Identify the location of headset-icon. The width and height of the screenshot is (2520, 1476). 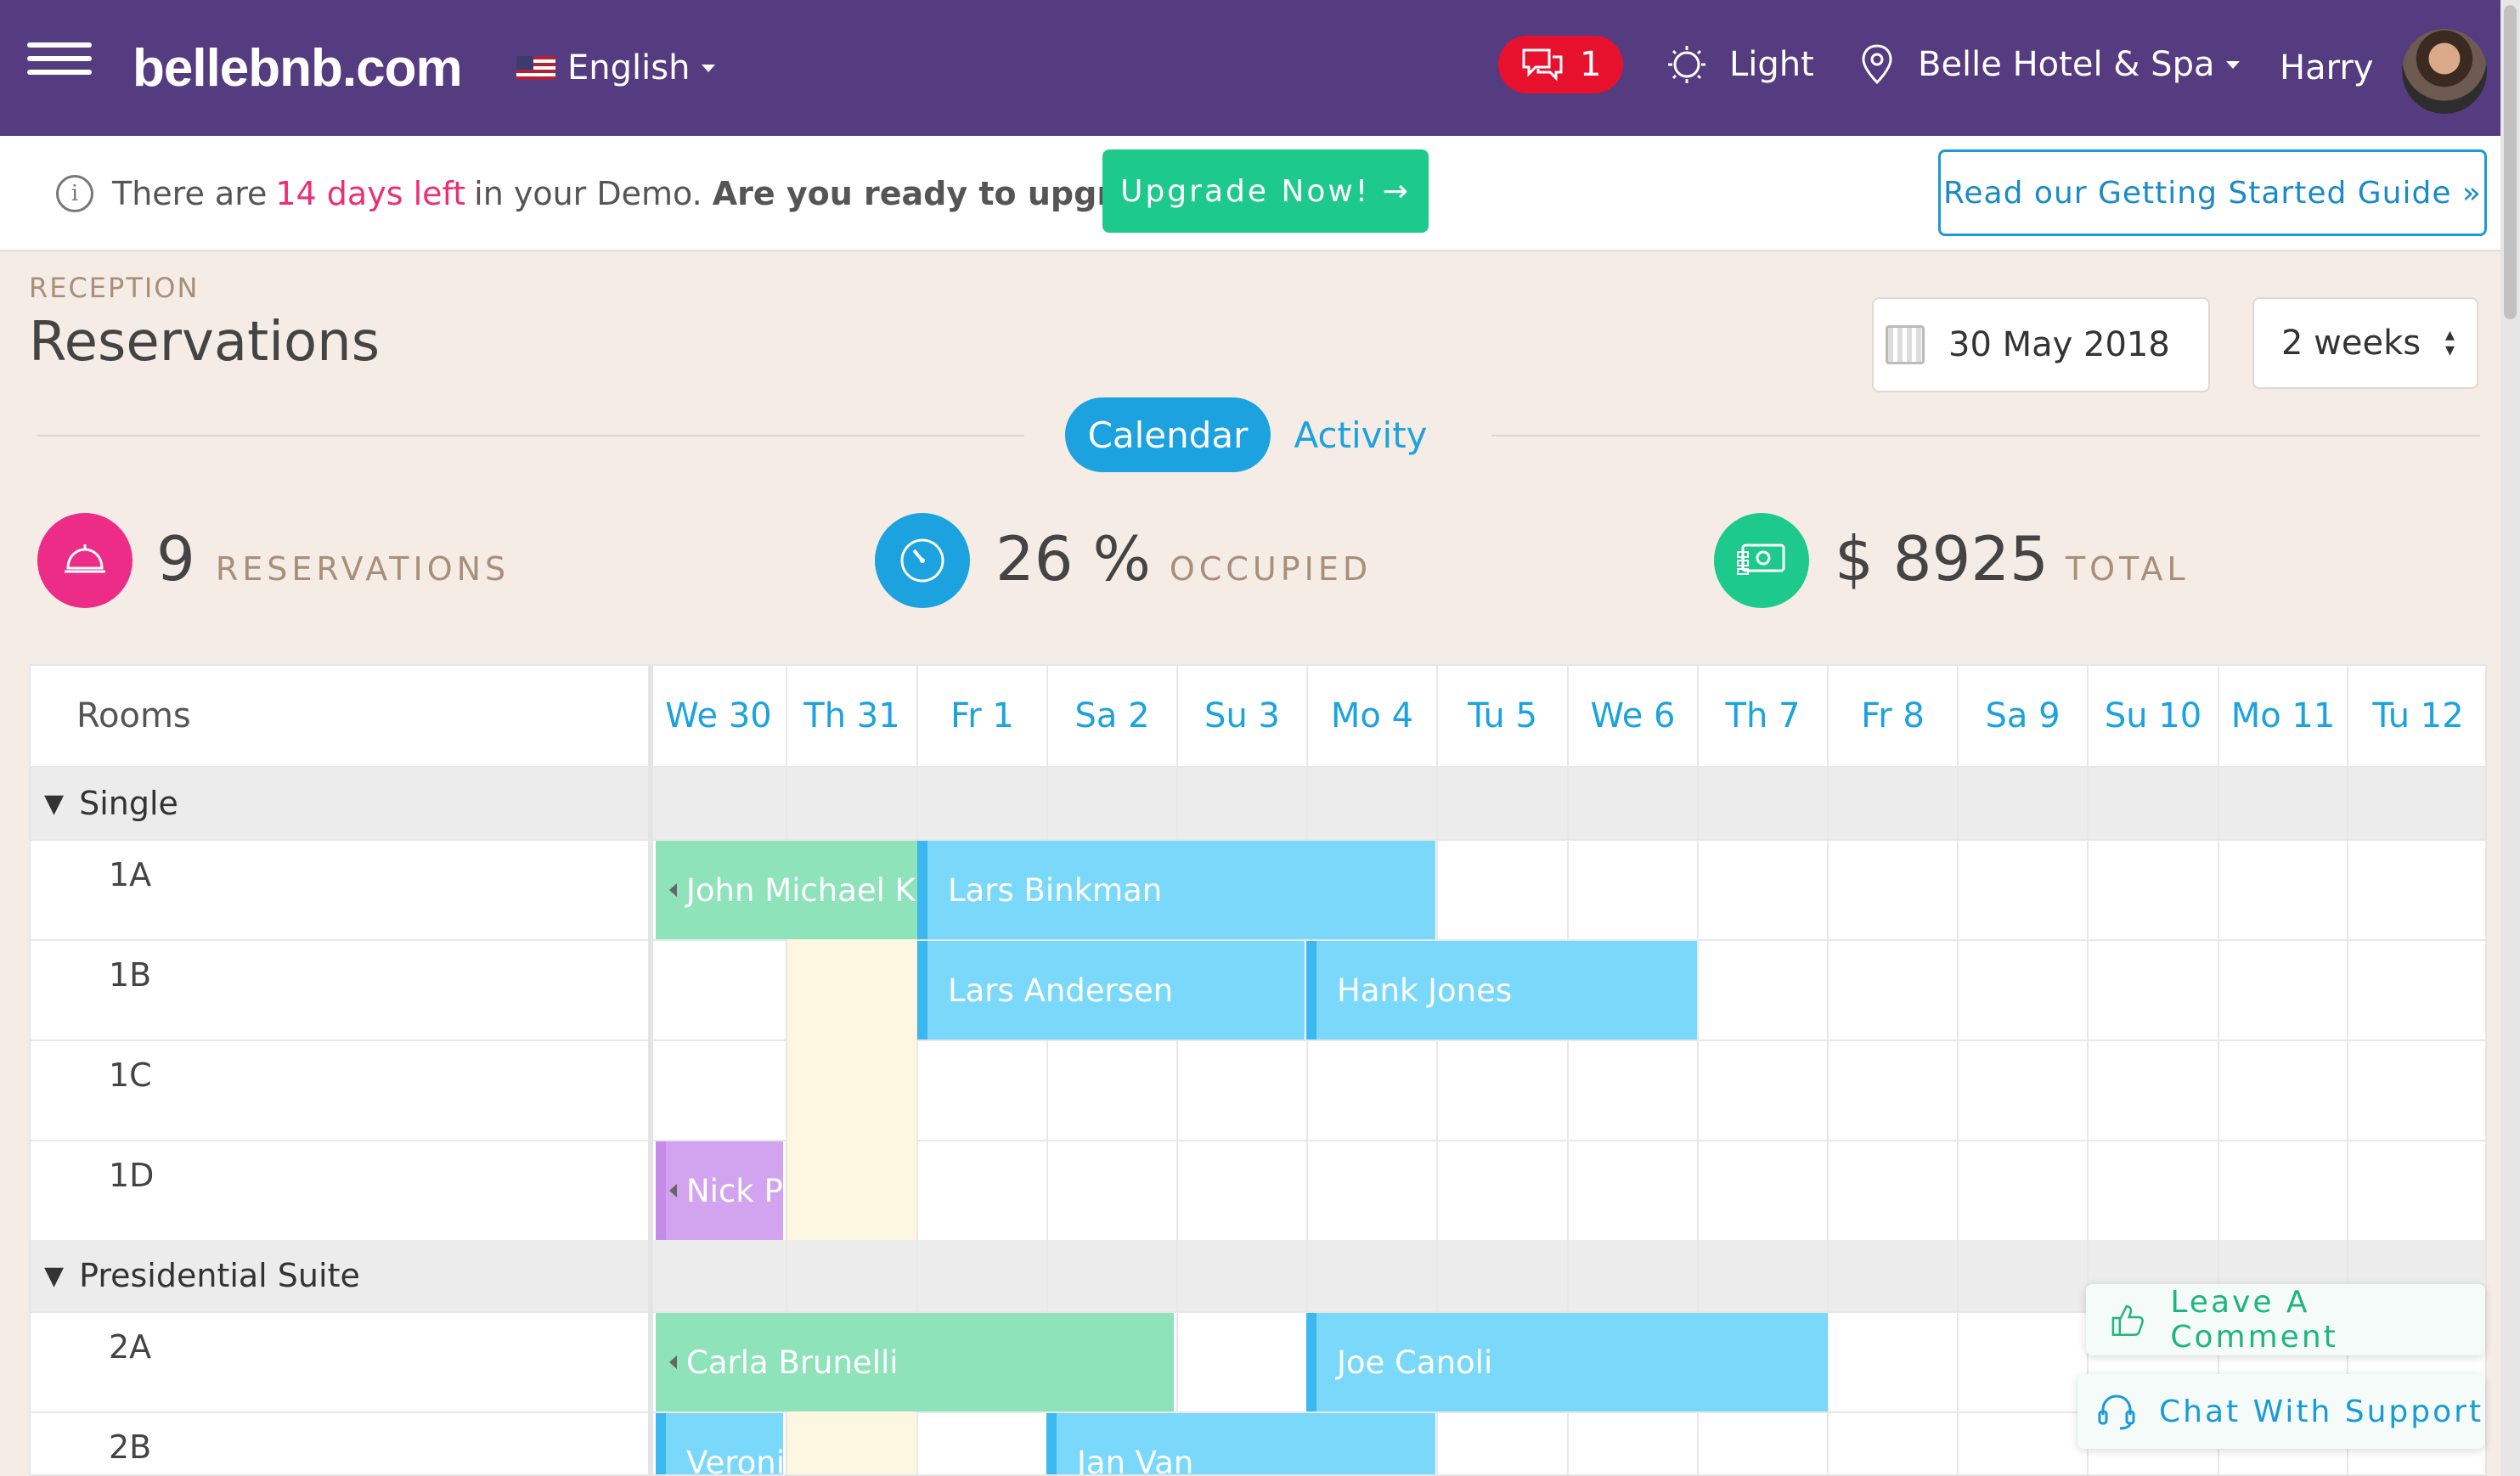
(2117, 1412).